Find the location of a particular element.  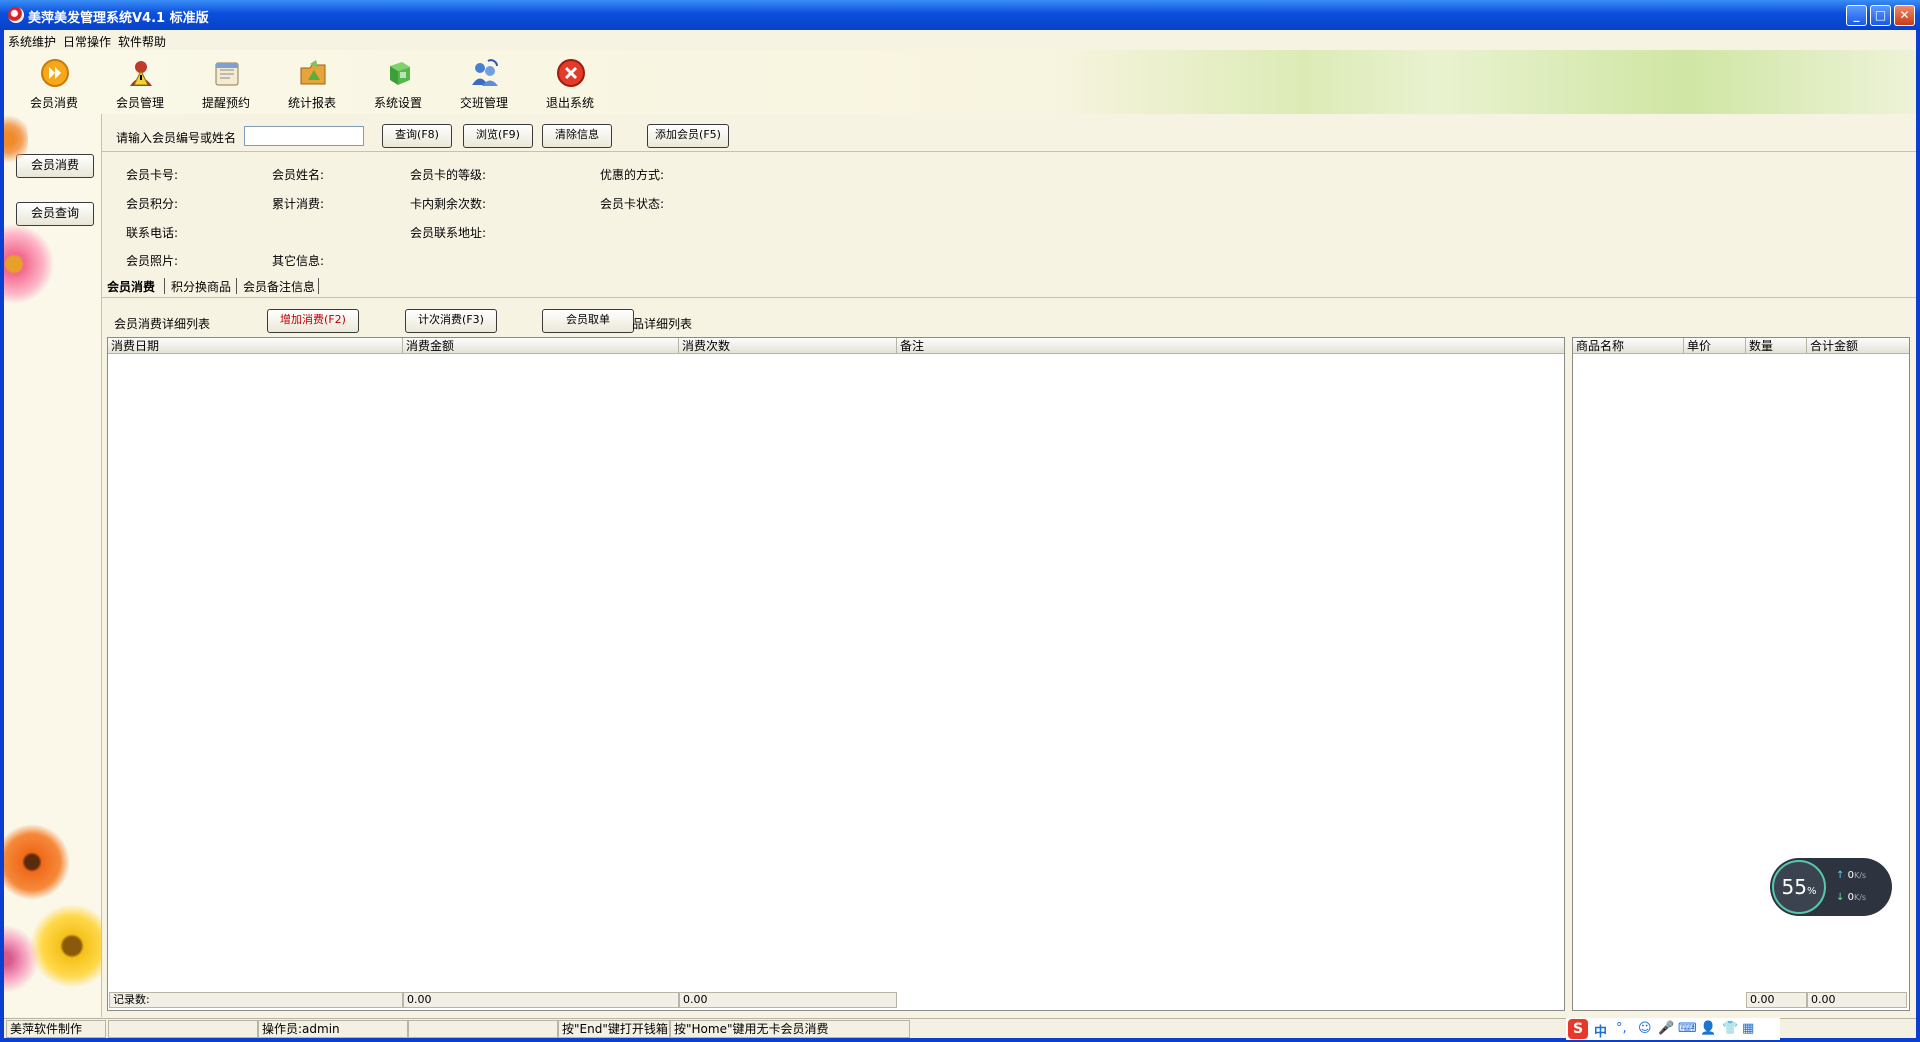

toolbar-label: 系统设置 is located at coordinates (397, 103).